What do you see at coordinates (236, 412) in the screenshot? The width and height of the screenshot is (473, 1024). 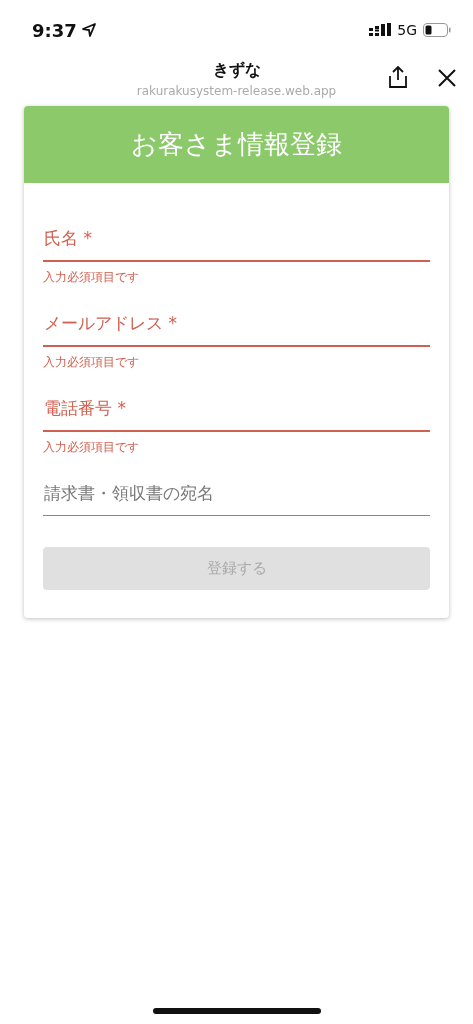 I see `input-field: 電話番号 *` at bounding box center [236, 412].